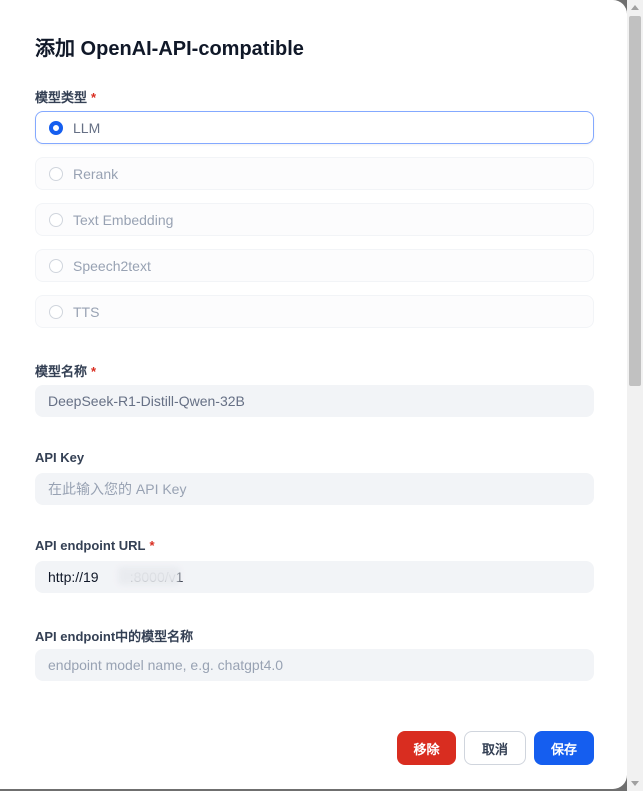  I want to click on option-label: Text Embedding, so click(123, 220).